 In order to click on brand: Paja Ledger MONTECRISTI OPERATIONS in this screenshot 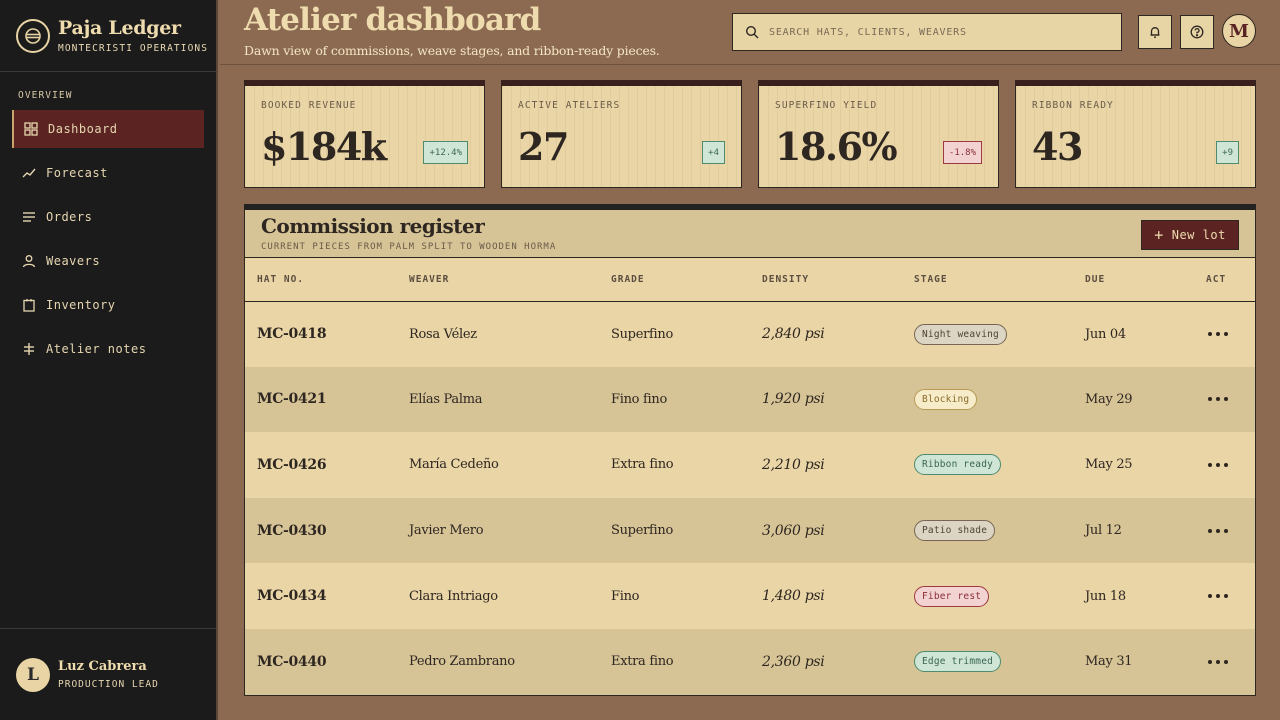, I will do `click(108, 36)`.